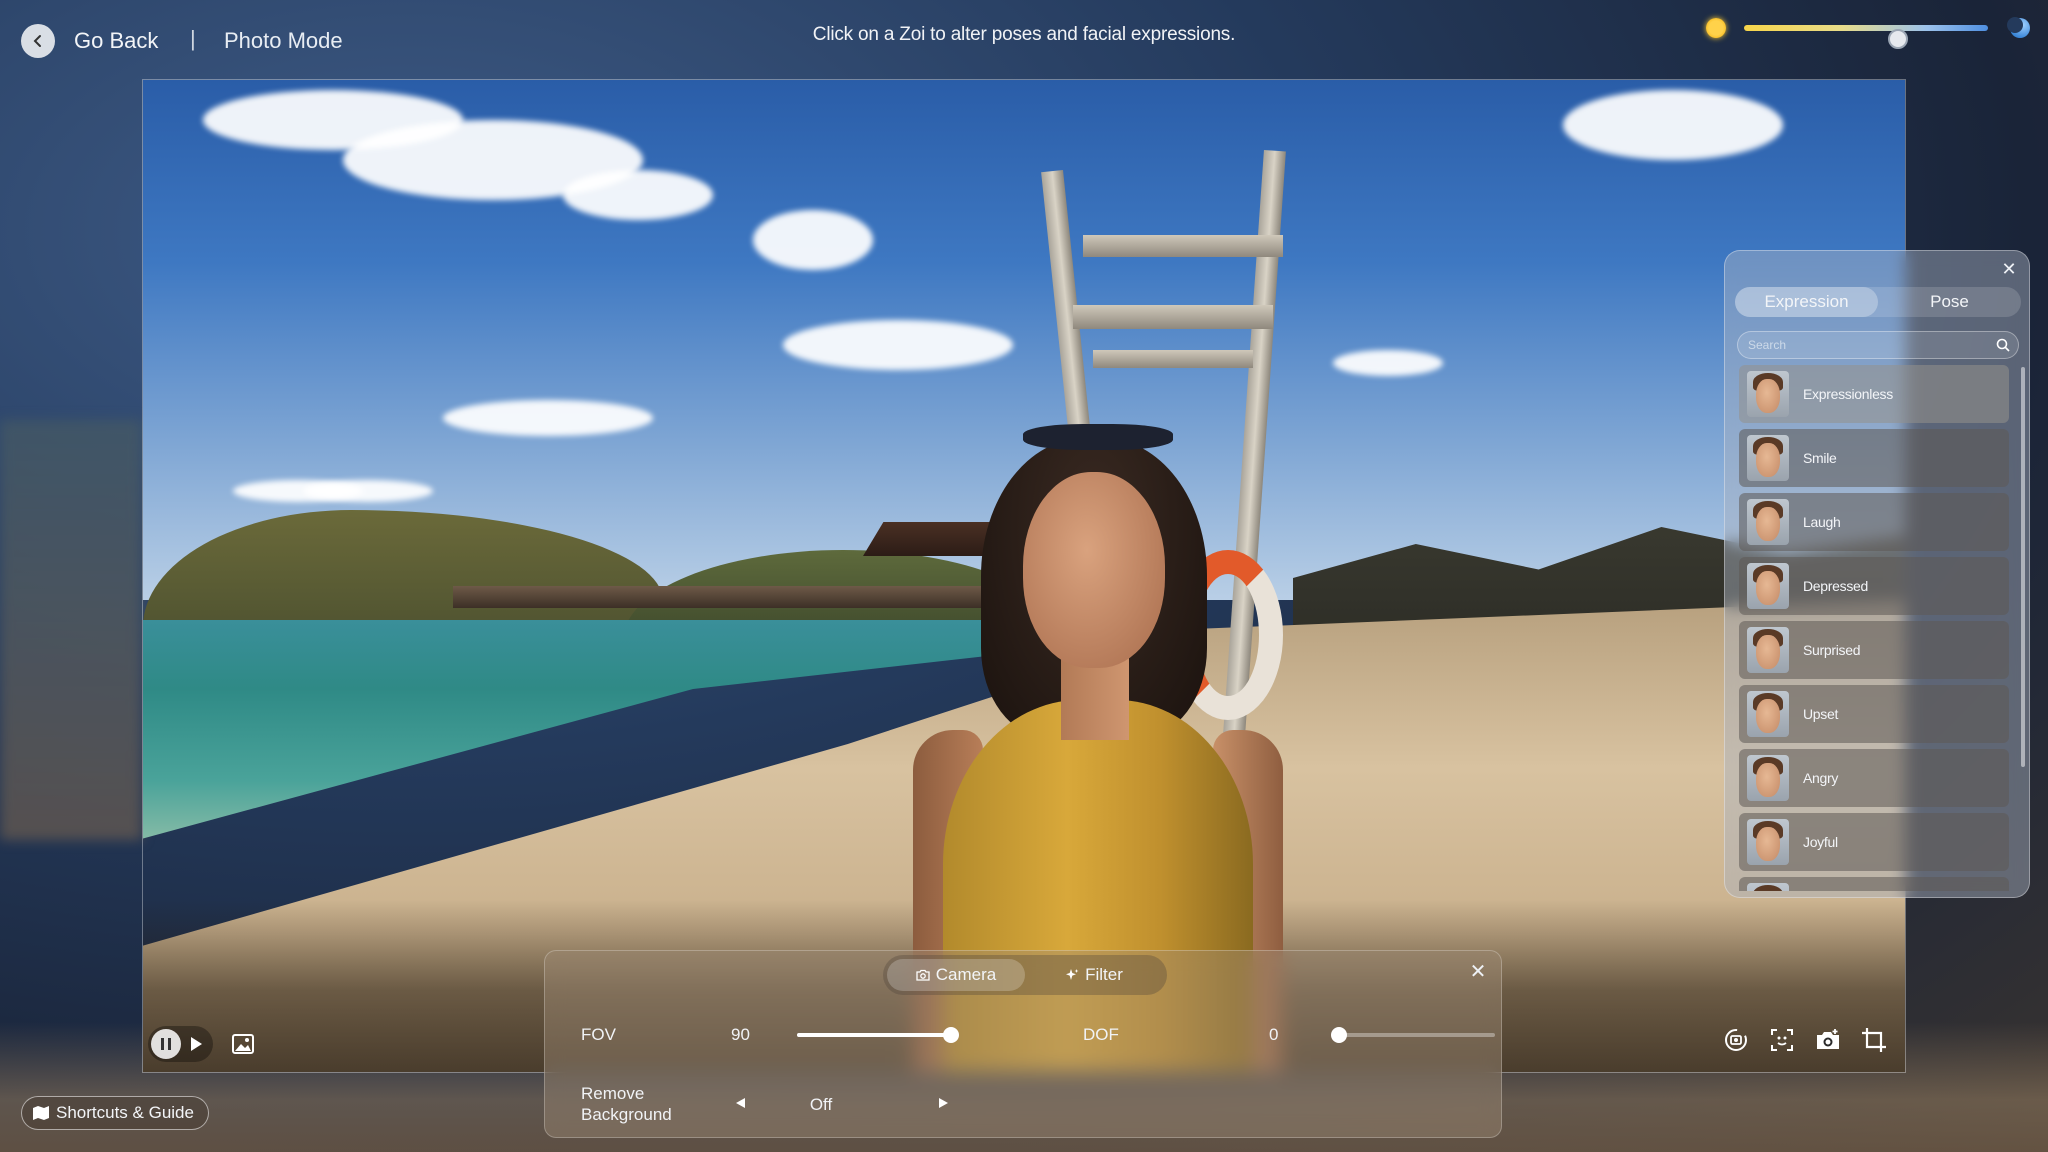  Describe the element at coordinates (1101, 1034) in the screenshot. I see `dof-label: DOF` at that location.